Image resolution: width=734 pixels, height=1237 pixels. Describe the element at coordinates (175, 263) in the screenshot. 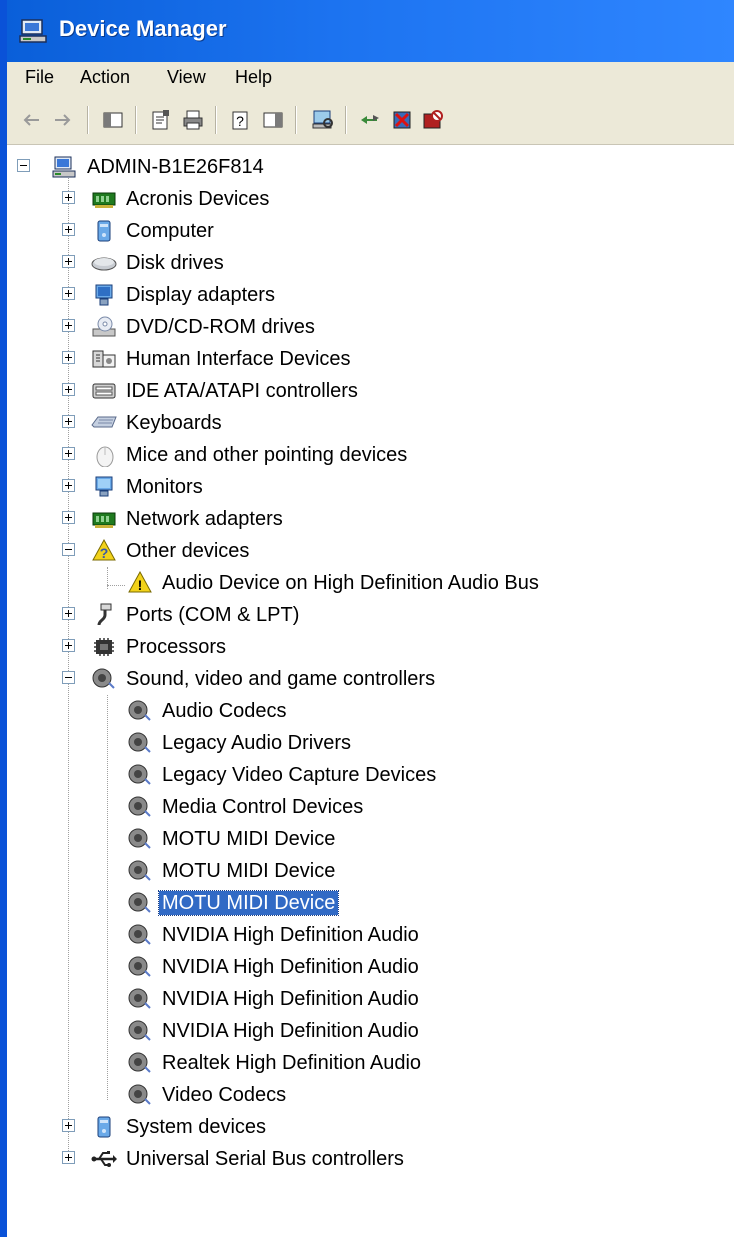

I see `tree-item-label: Disk drives` at that location.